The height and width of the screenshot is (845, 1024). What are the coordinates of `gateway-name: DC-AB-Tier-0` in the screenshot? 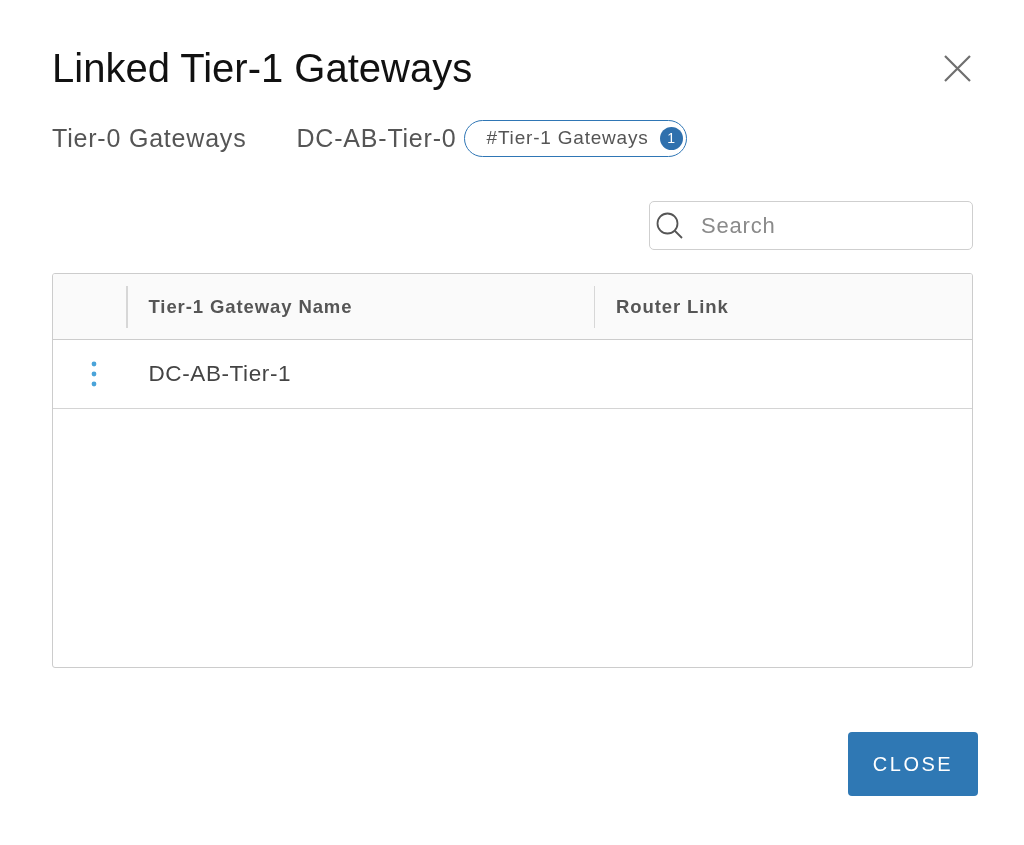 It's located at (376, 138).